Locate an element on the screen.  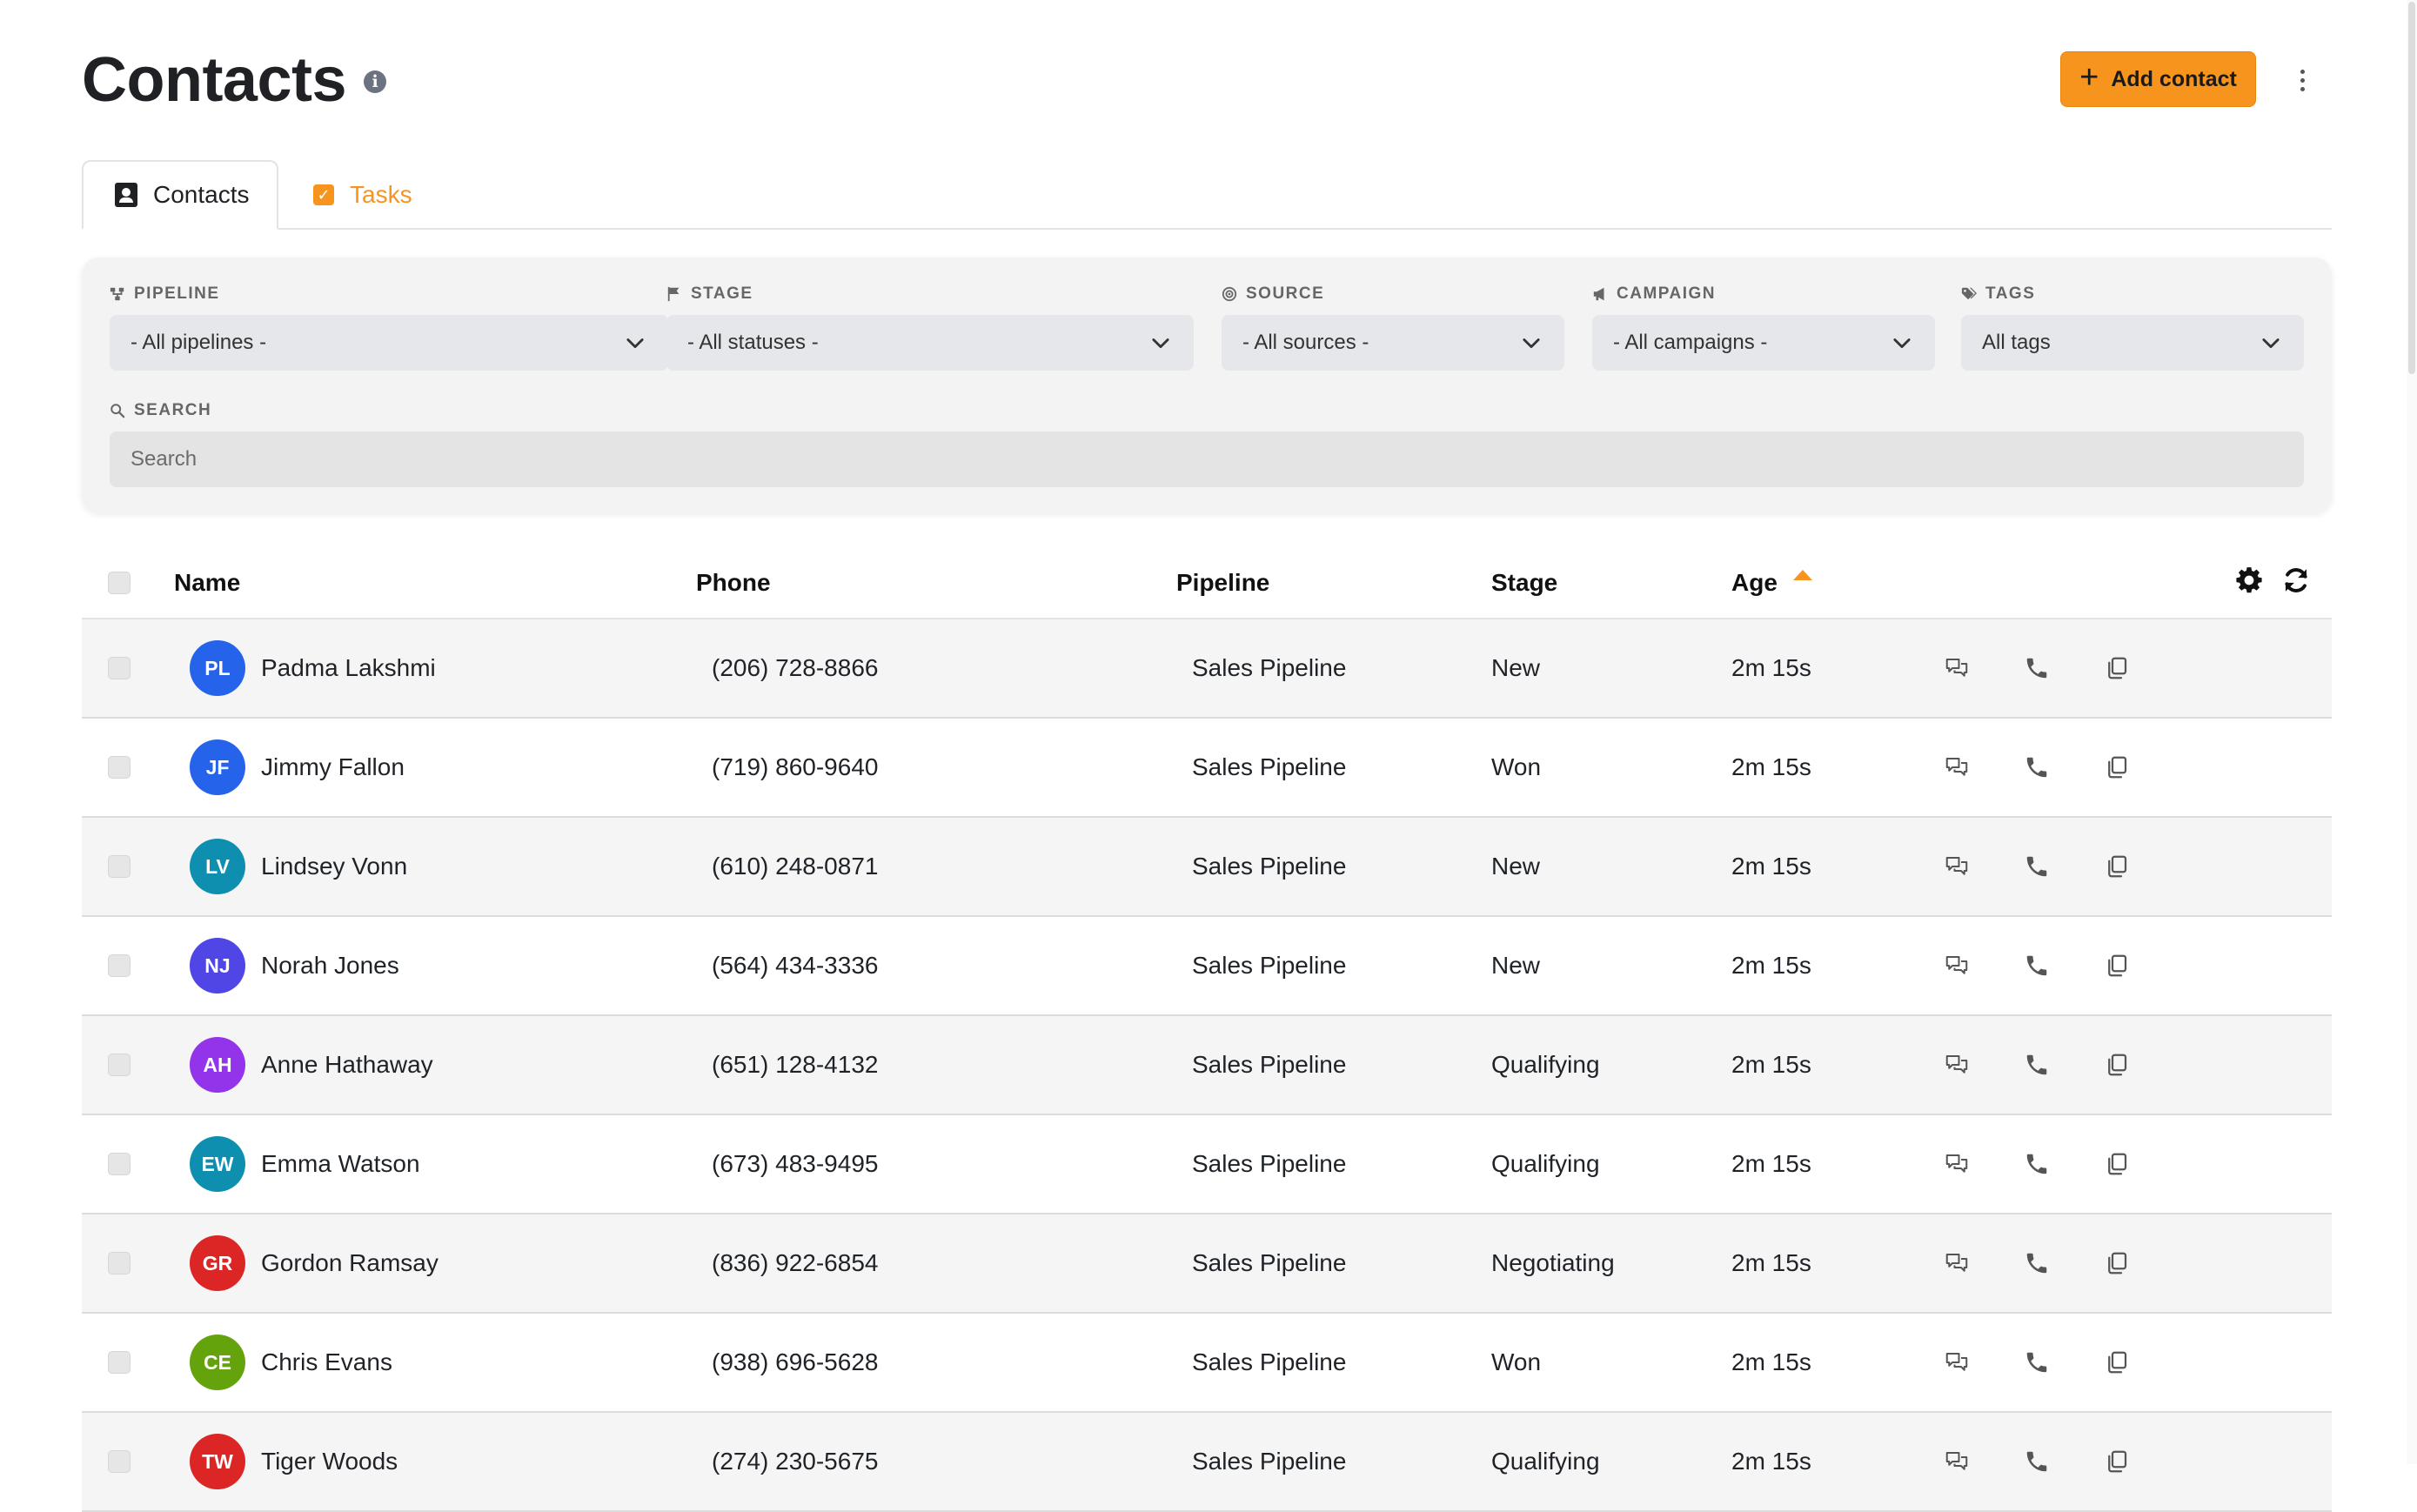
contact-name: Padma Lakshmi is located at coordinates (348, 668).